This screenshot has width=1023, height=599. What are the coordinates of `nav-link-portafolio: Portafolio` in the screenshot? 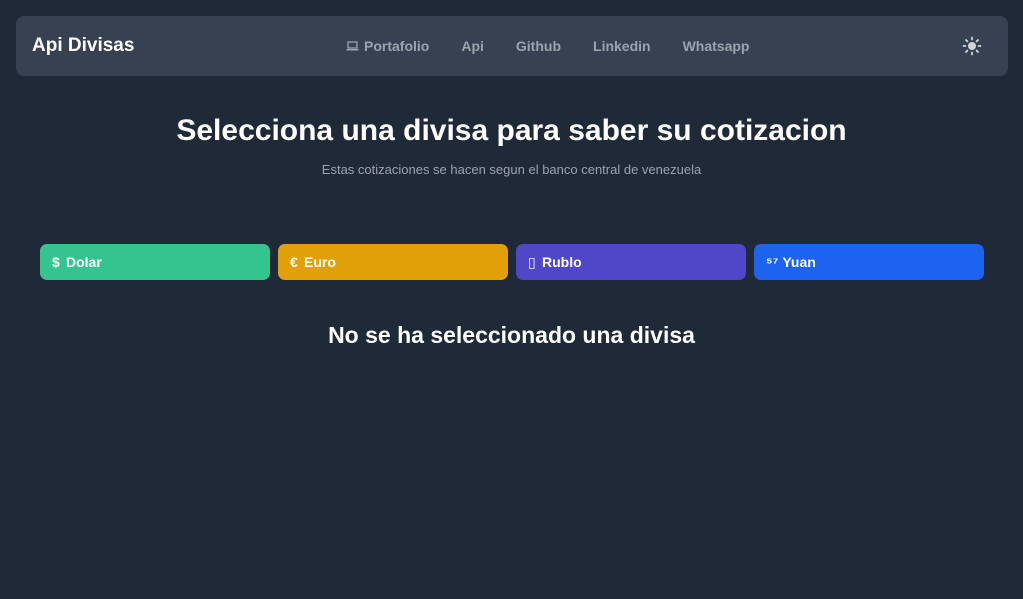 It's located at (387, 46).